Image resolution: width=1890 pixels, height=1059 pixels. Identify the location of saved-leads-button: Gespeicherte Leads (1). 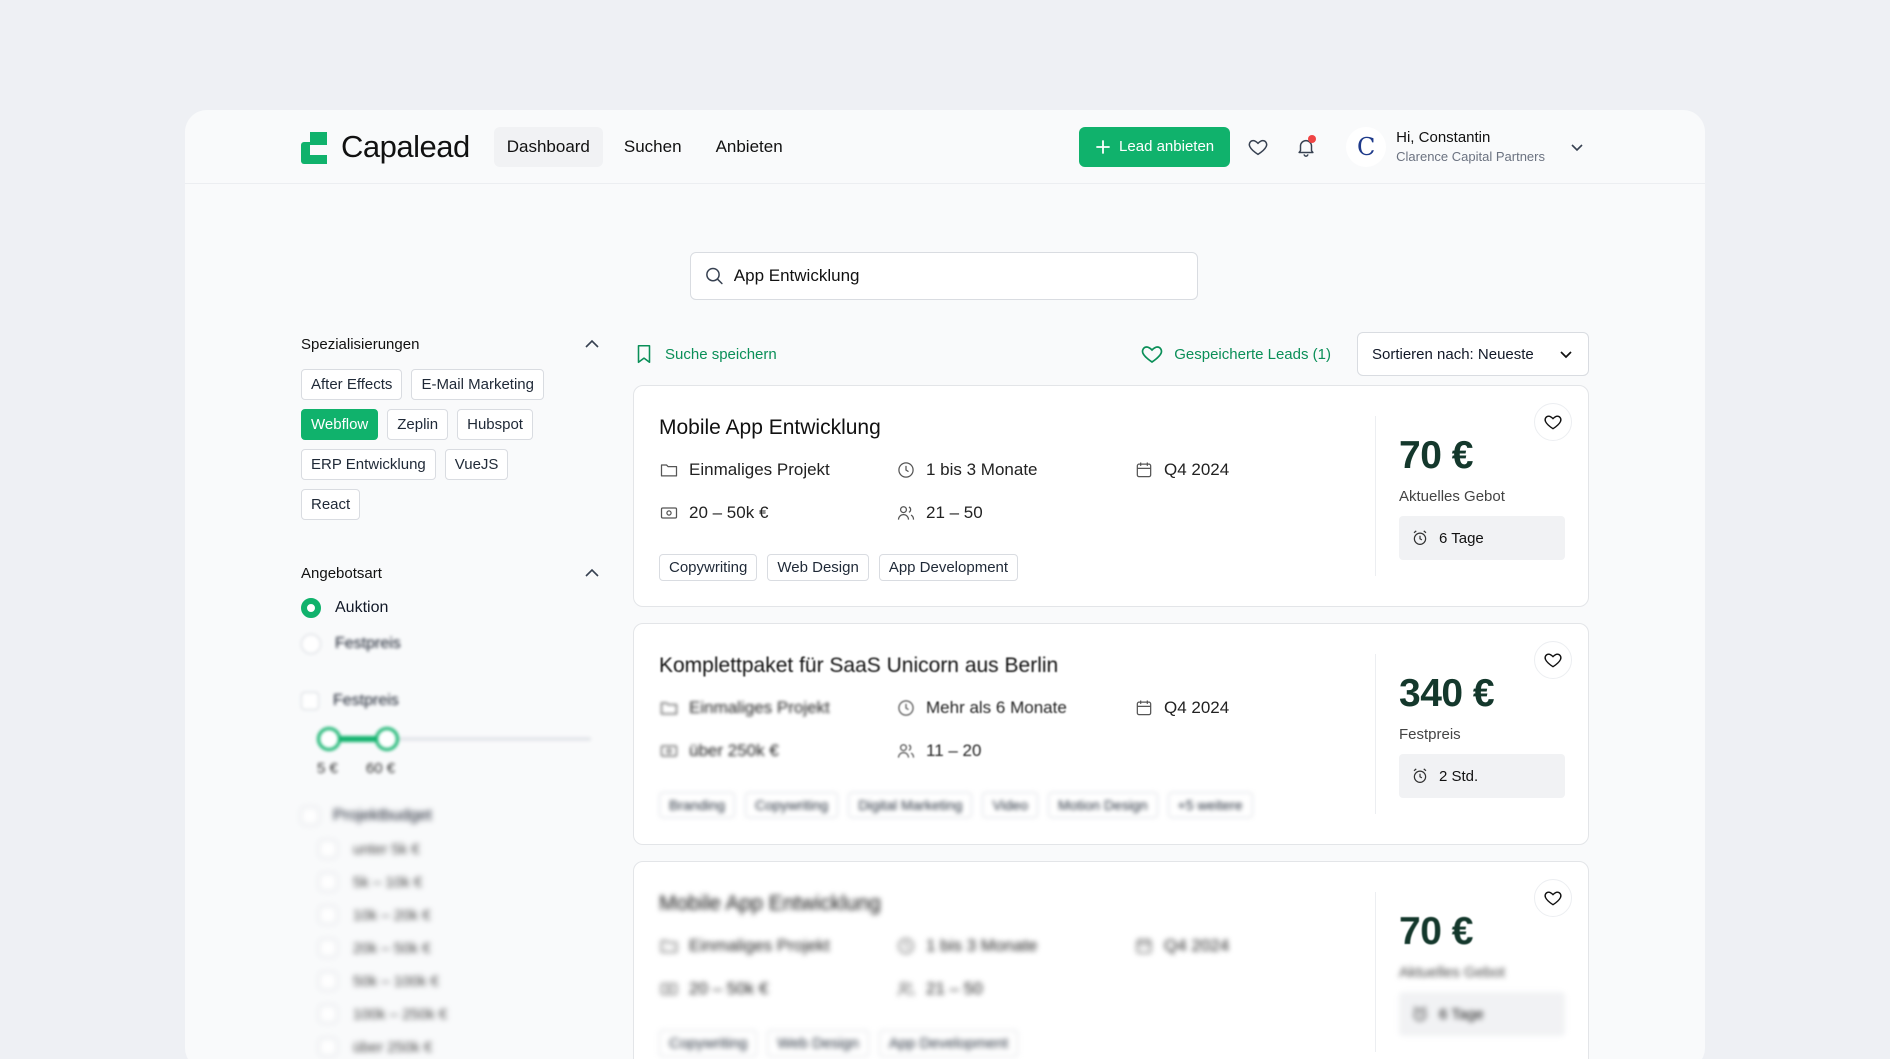
(1235, 354).